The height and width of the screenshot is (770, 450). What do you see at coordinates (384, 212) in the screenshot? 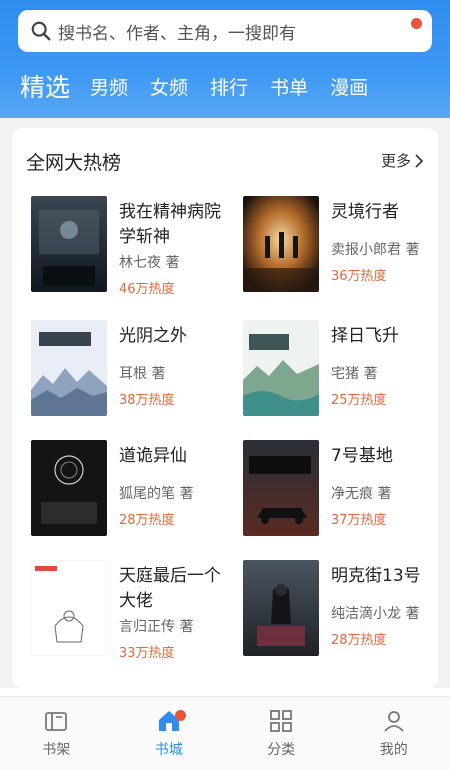
I see `book-title: 灵境行者` at bounding box center [384, 212].